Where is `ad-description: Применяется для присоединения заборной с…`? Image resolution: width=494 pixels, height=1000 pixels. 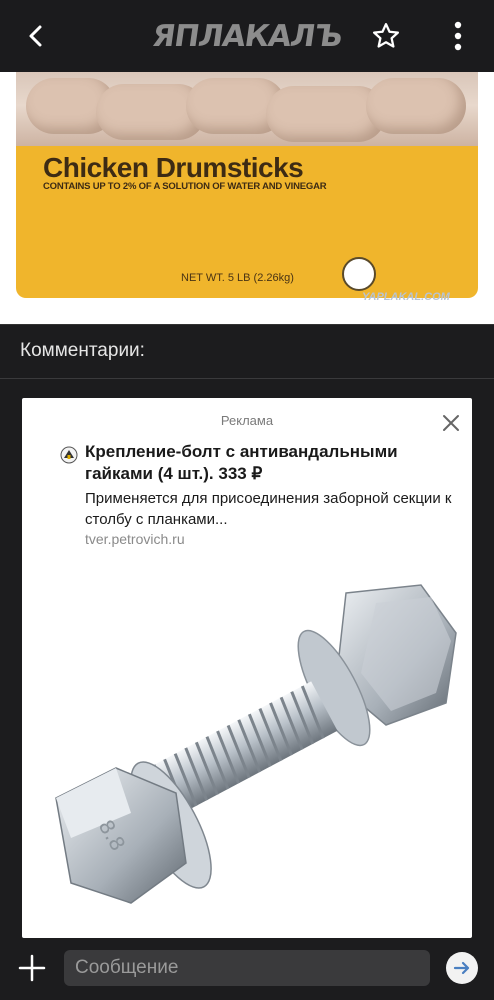
ad-description: Применяется для присоединения заборной с… is located at coordinates (272, 509).